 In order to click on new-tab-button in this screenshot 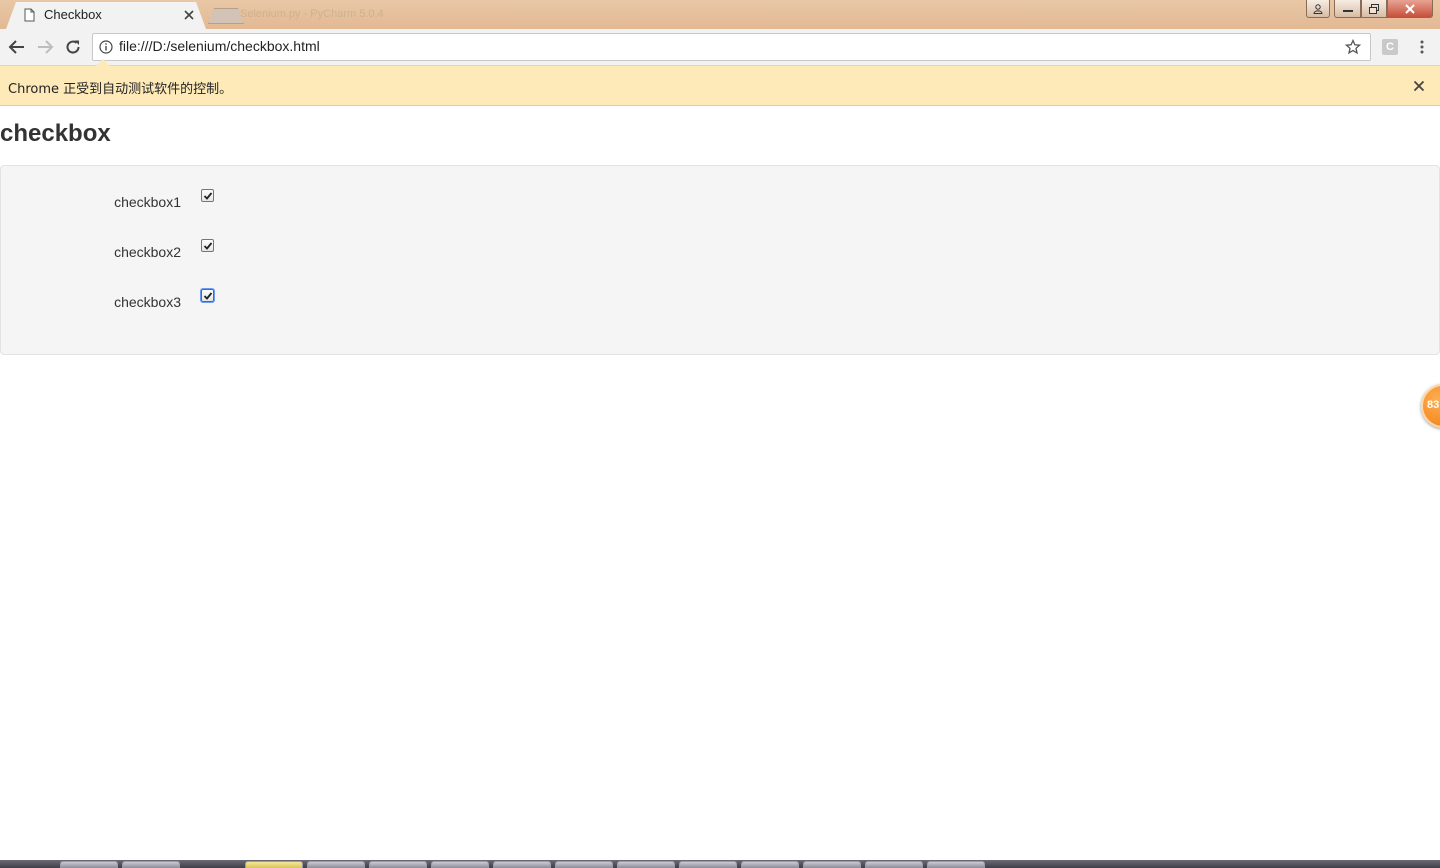, I will do `click(226, 16)`.